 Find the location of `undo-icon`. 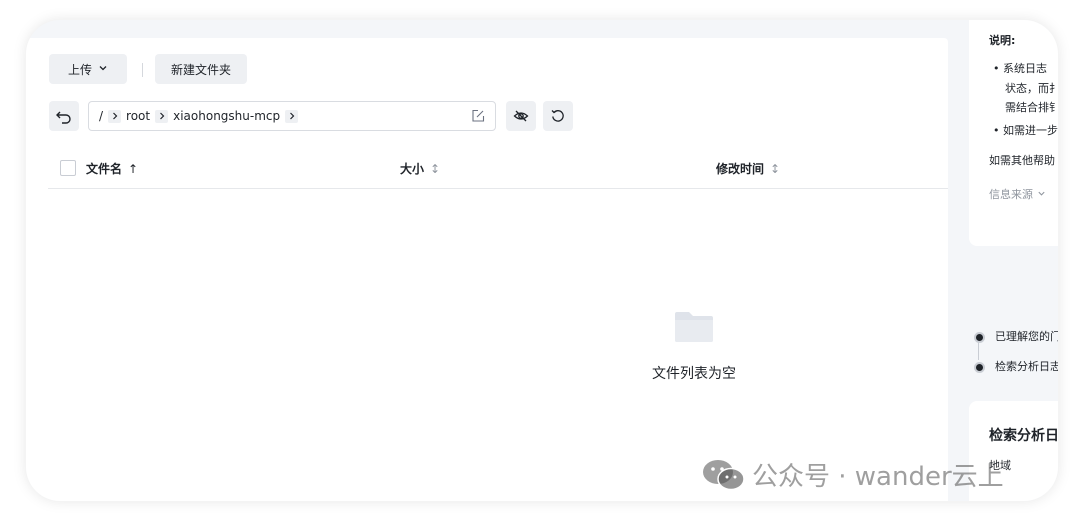

undo-icon is located at coordinates (63, 117).